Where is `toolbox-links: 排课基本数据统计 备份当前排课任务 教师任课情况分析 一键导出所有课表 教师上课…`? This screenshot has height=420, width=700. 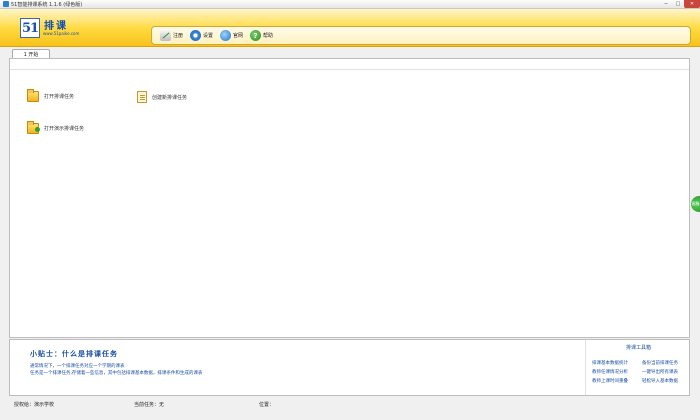 toolbox-links: 排课基本数据统计 备份当前排课任务 教师任课情况分析 一键导出所有课表 教师上课… is located at coordinates (640, 372).